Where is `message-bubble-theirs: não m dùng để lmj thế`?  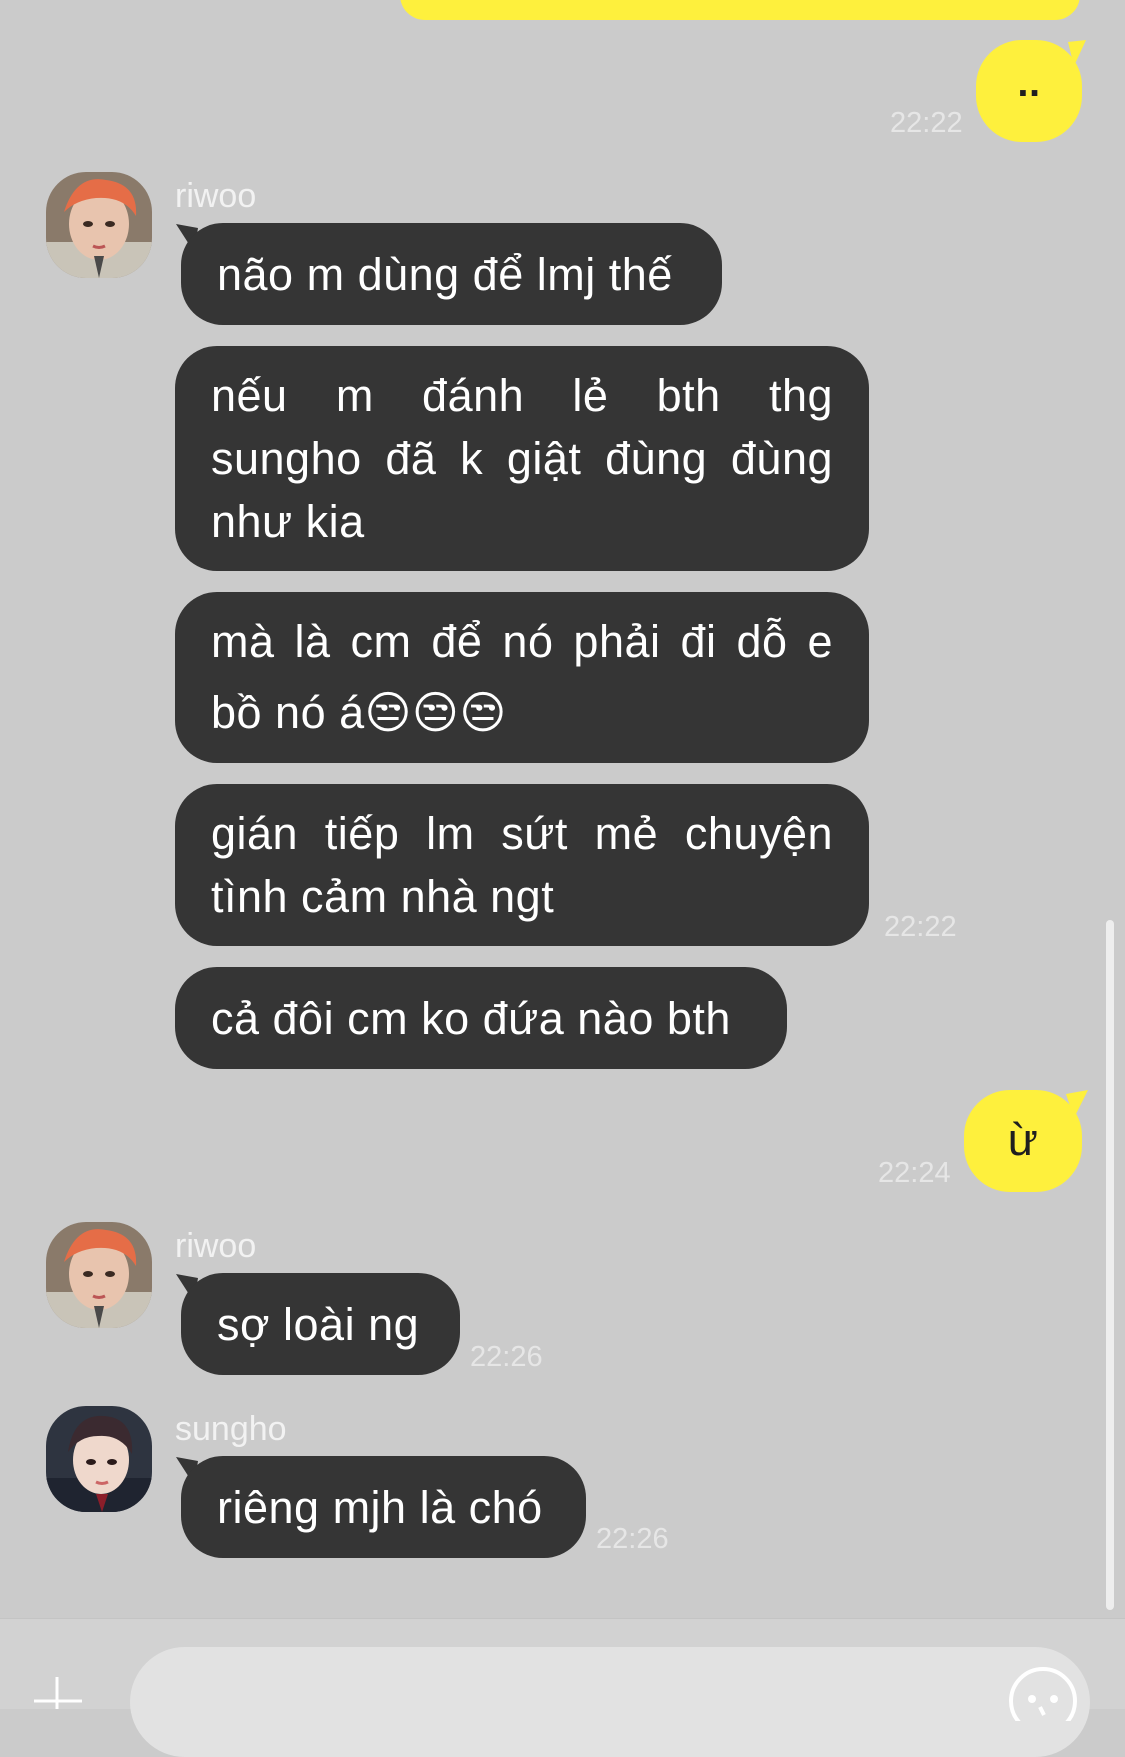
message-bubble-theirs: não m dùng để lmj thế is located at coordinates (451, 274).